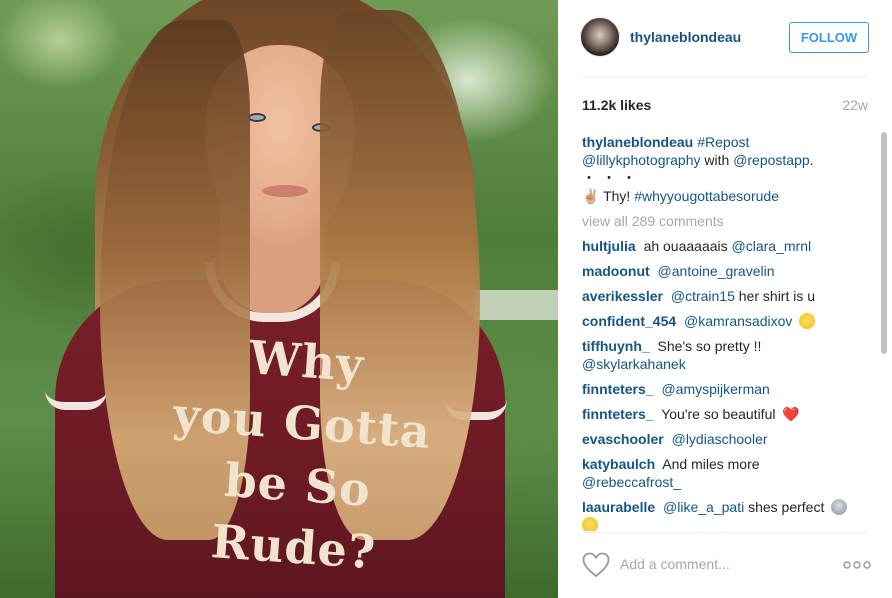 This screenshot has height=598, width=892. Describe the element at coordinates (685, 246) in the screenshot. I see `comment-text: ah ouaaaaais` at that location.